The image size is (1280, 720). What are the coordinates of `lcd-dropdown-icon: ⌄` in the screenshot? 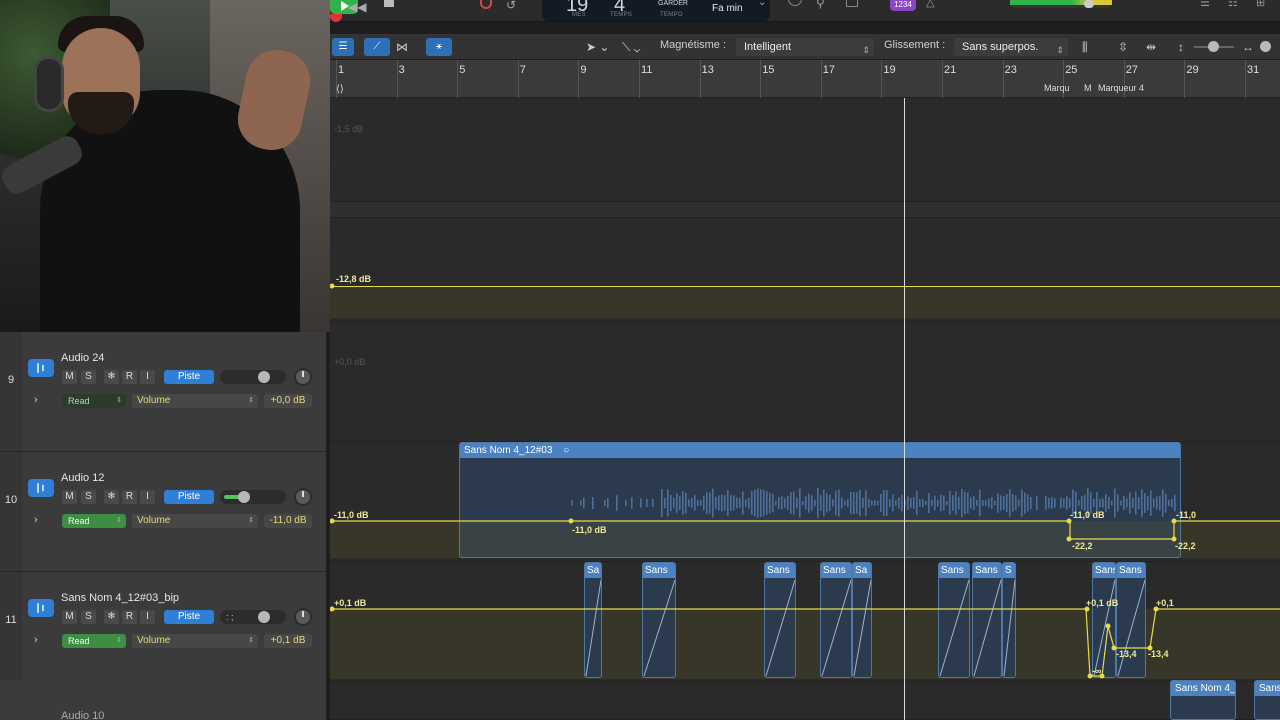 It's located at (762, 4).